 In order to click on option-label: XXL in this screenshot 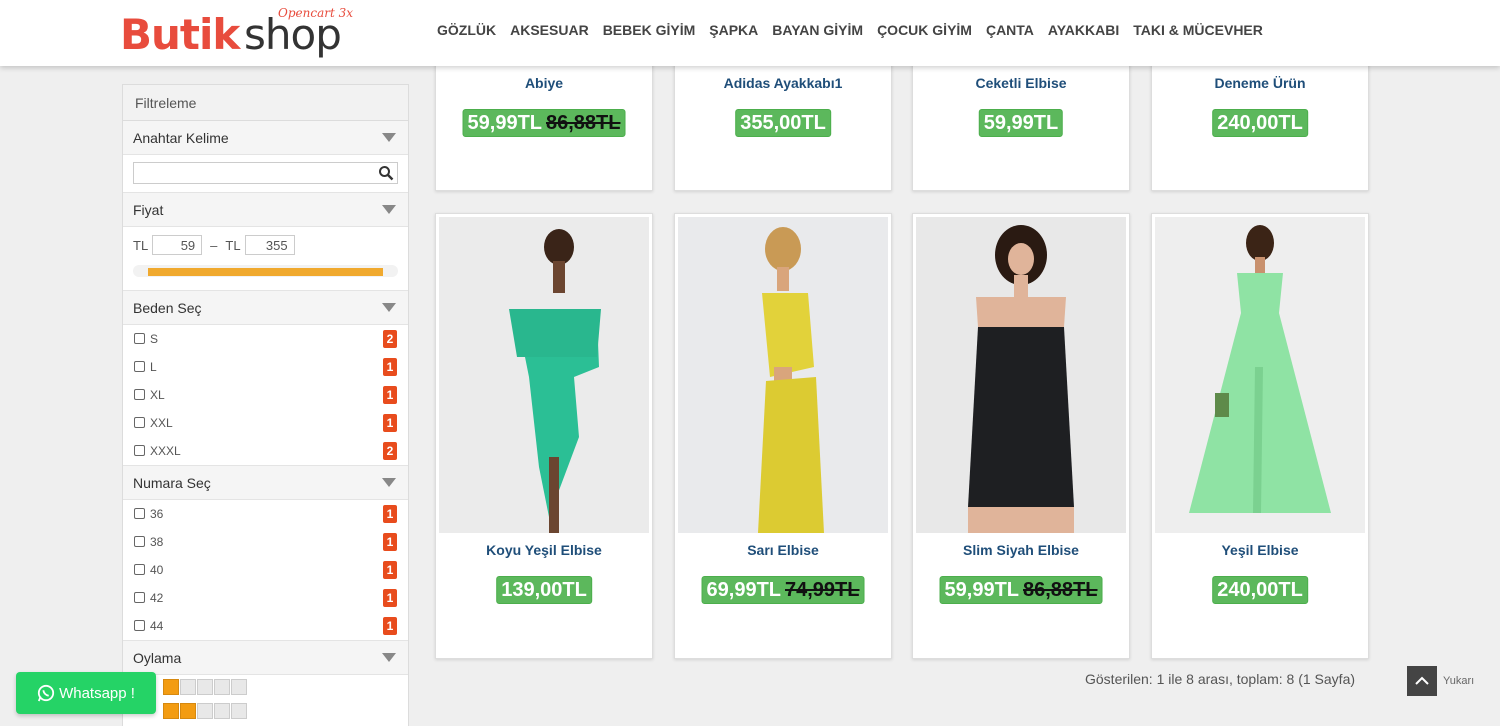, I will do `click(161, 423)`.